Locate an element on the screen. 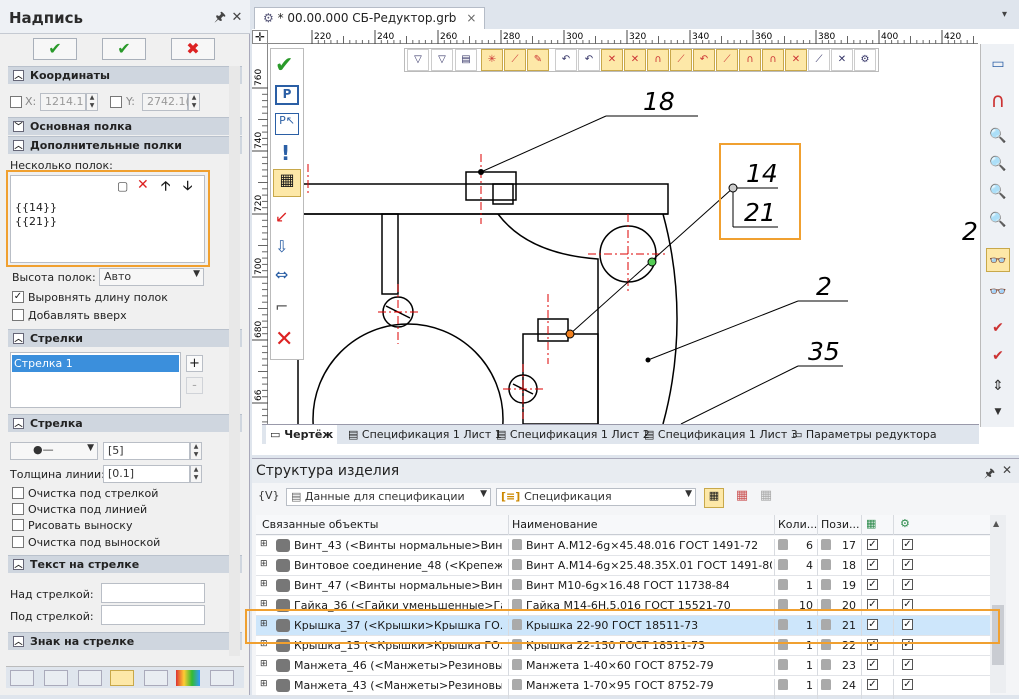 The image size is (1019, 699). cancel-tool-icon: ✕ is located at coordinates (284, 339).